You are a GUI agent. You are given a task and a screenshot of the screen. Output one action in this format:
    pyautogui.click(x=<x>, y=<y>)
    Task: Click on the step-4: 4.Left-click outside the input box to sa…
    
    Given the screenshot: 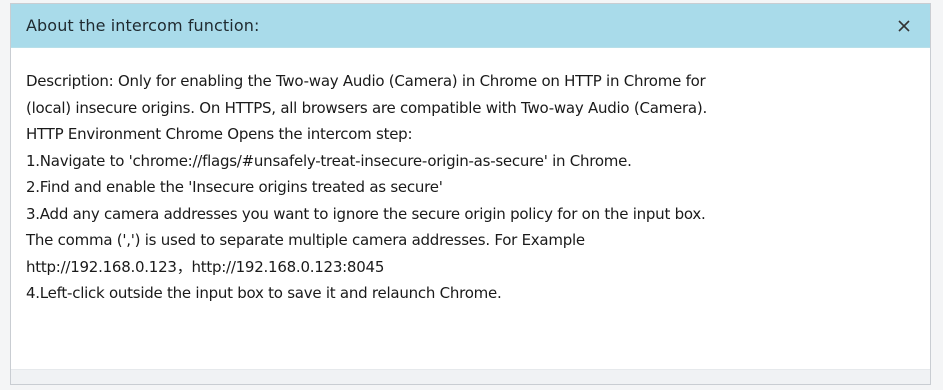 What is the action you would take?
    pyautogui.click(x=264, y=293)
    